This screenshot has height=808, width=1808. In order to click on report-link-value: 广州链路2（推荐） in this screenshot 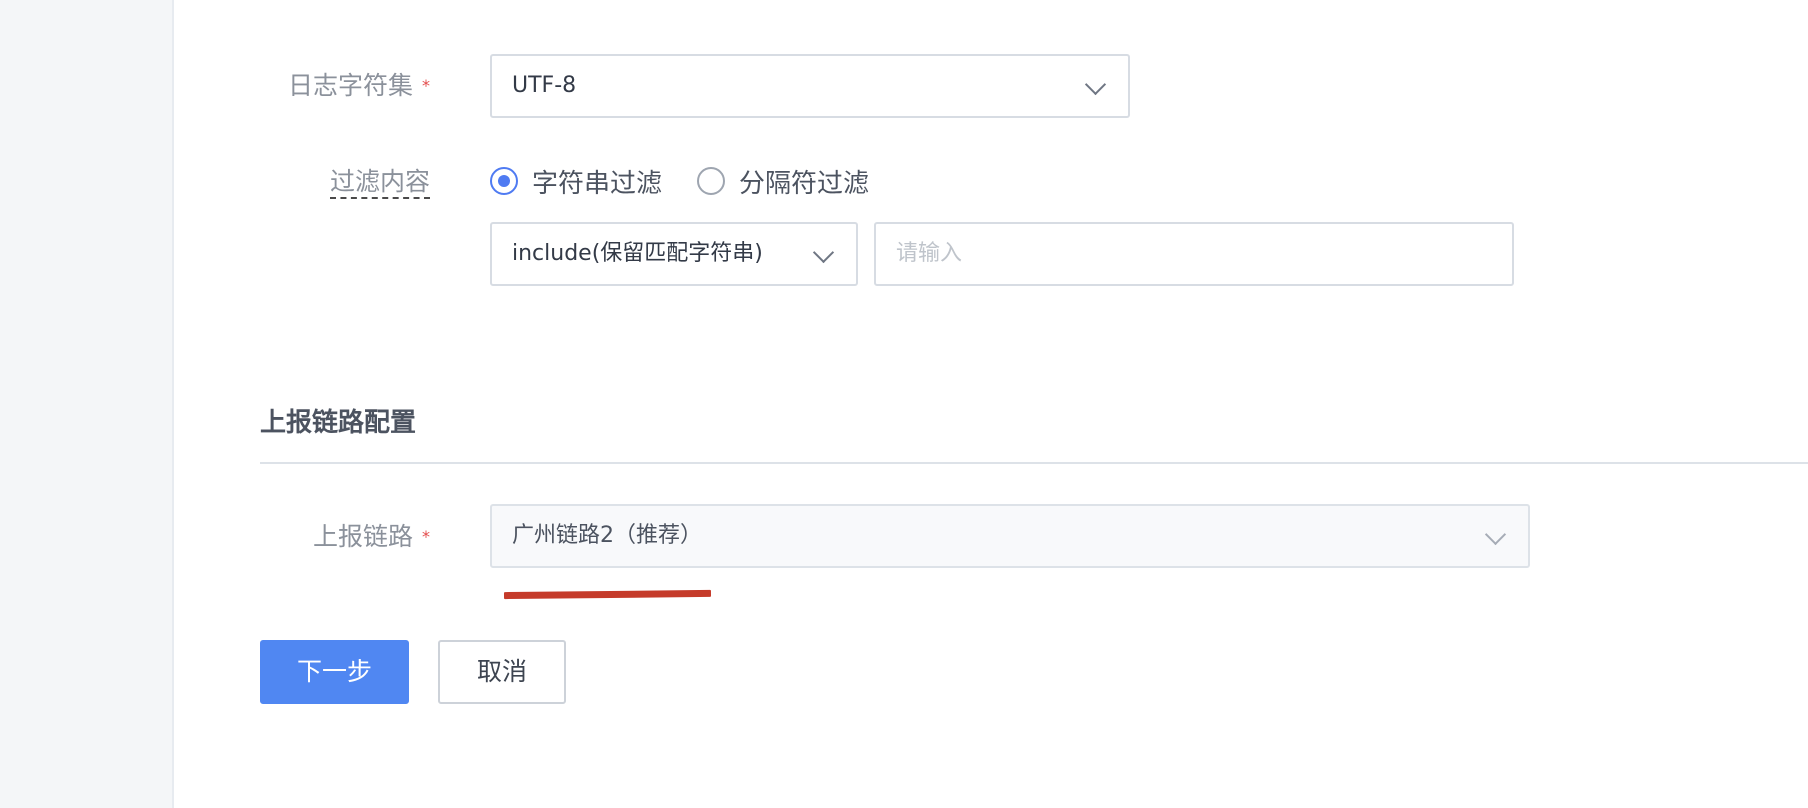, I will do `click(607, 535)`.